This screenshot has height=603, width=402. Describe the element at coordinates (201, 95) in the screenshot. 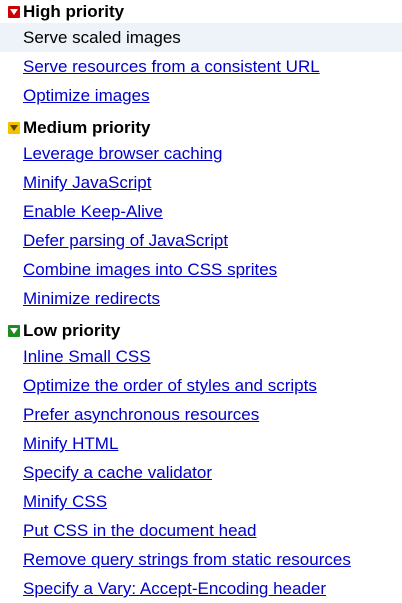

I see `list-item: Optimize images` at that location.